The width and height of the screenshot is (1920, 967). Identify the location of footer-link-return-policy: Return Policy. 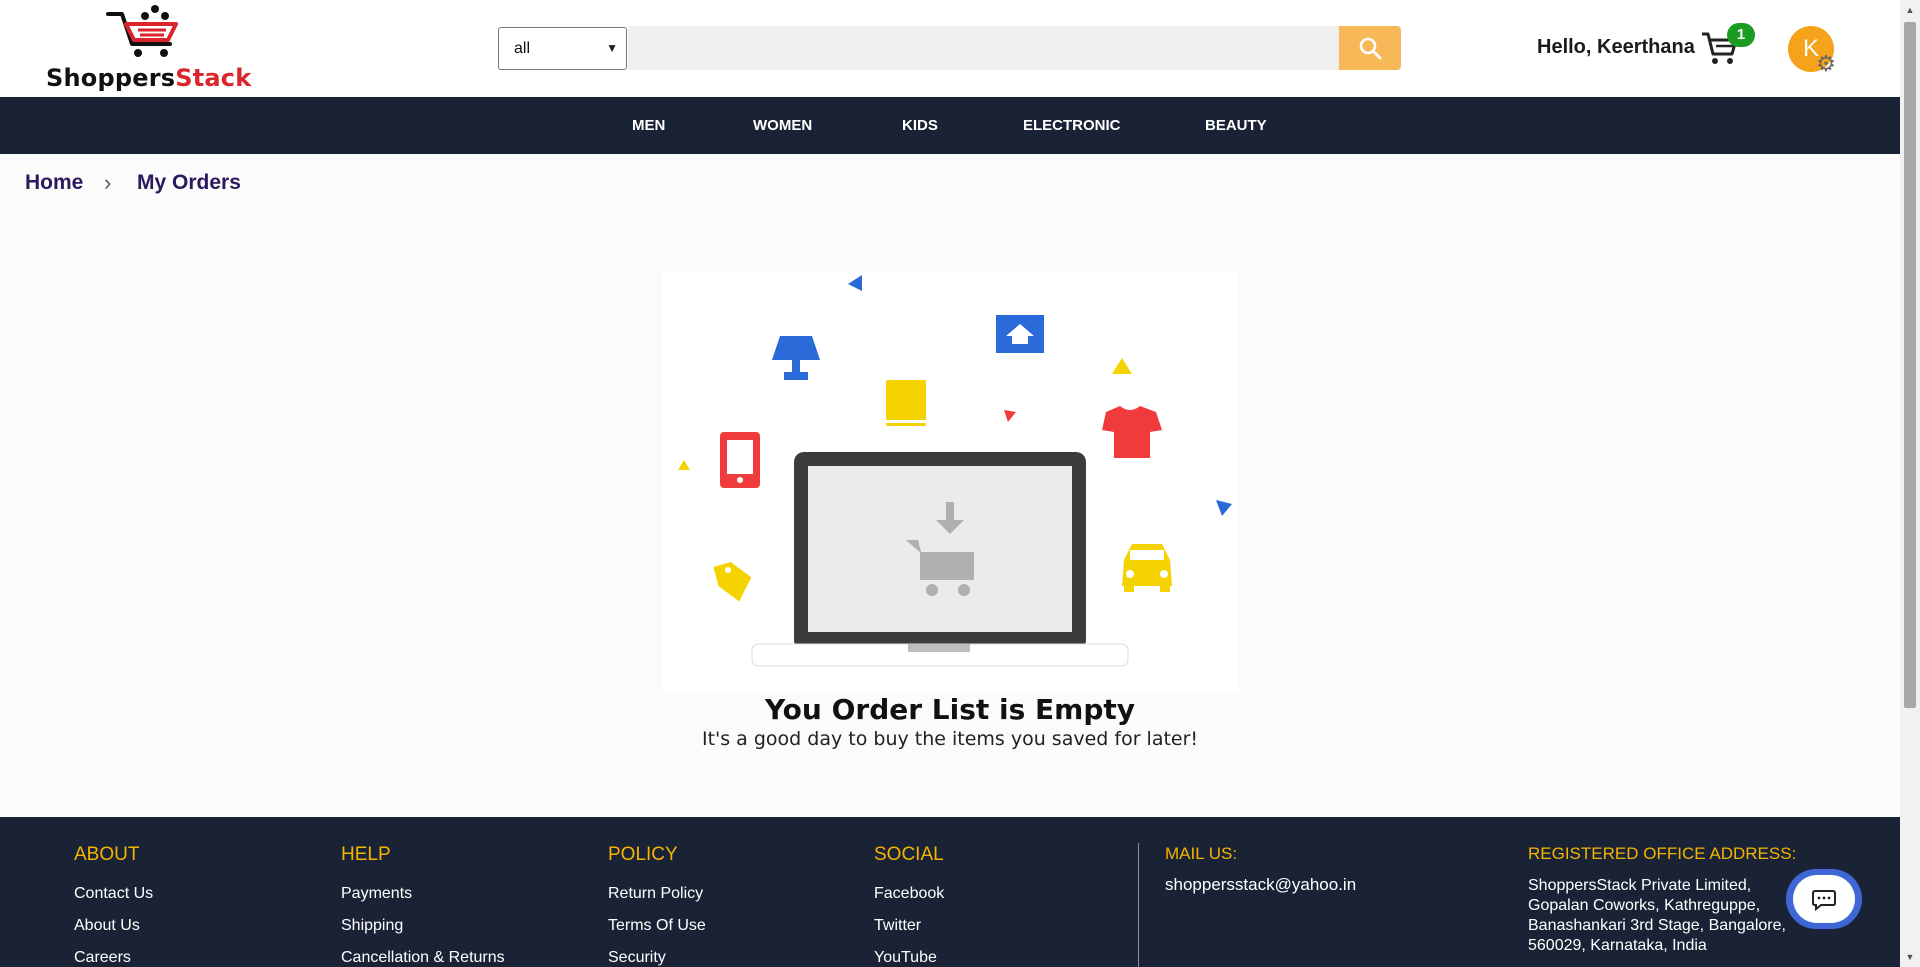
(655, 894).